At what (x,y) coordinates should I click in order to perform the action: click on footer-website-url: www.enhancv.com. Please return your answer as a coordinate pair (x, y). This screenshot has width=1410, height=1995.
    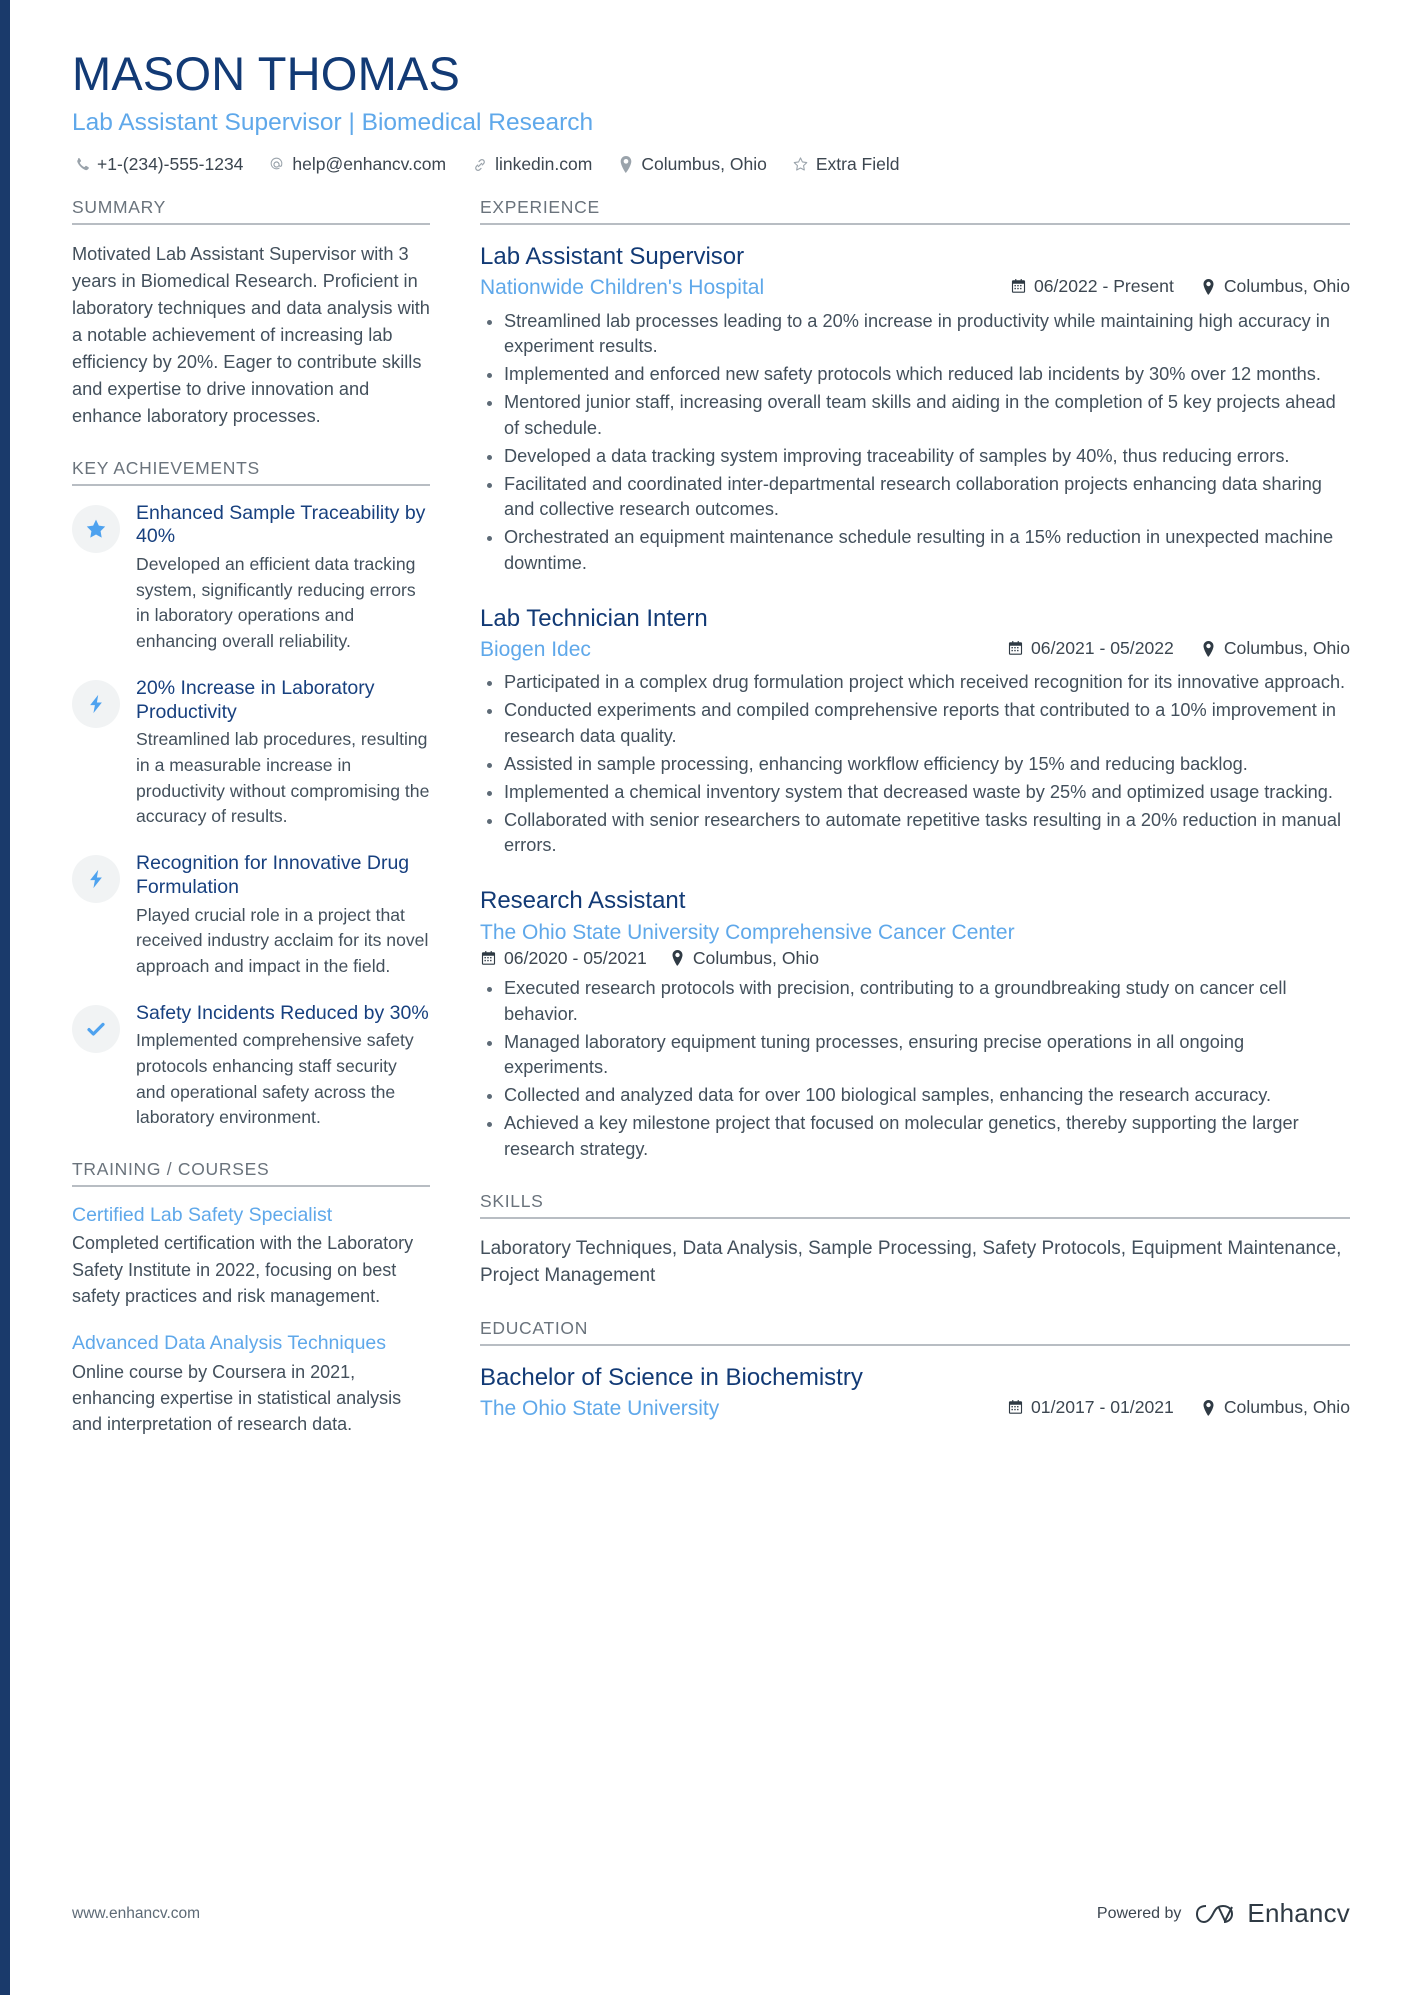
    Looking at the image, I should click on (136, 1914).